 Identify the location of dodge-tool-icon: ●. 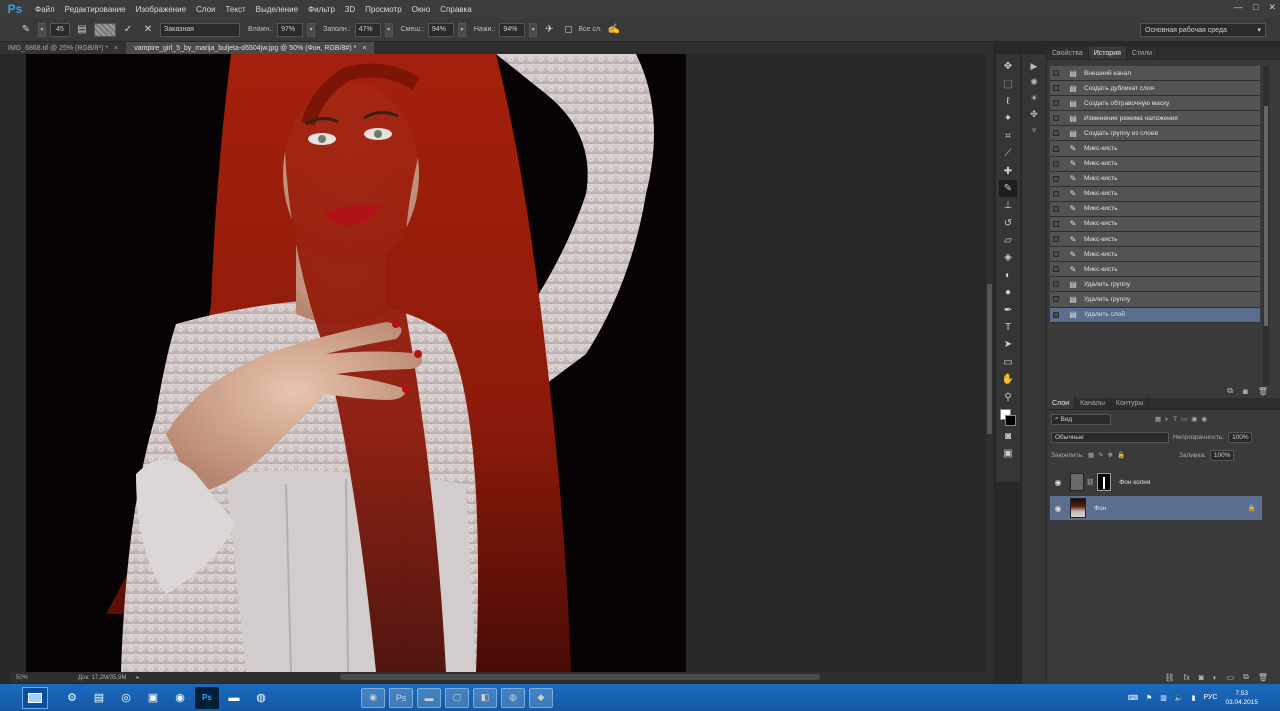
(1008, 292).